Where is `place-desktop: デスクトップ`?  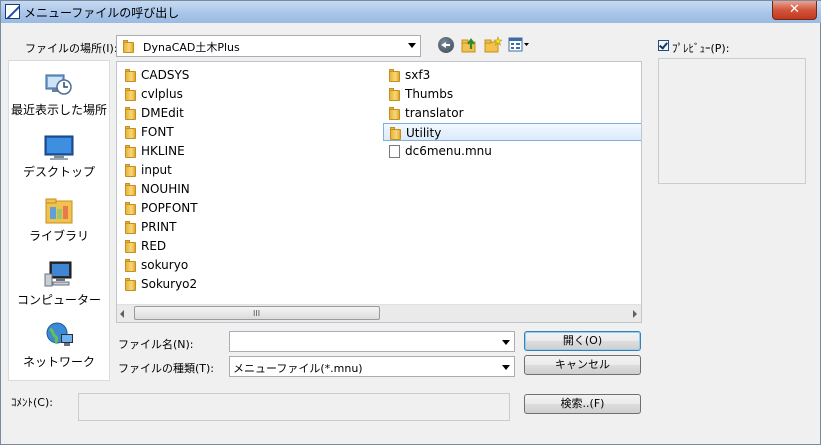
place-desktop: デスクトップ is located at coordinates (60, 159).